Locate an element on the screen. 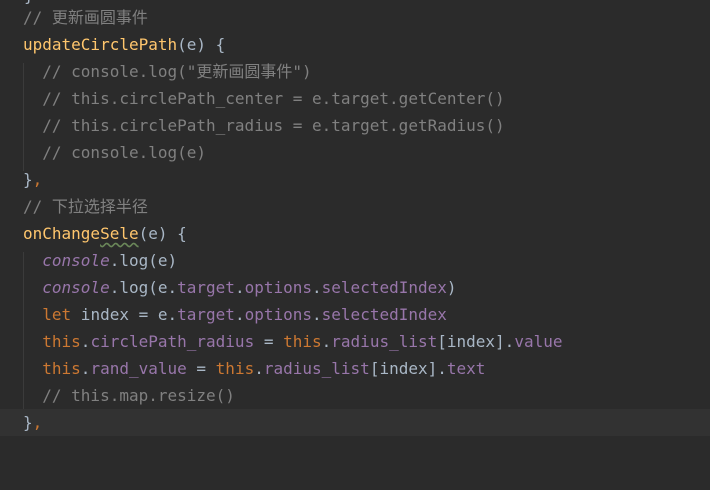 The image size is (710, 490). comment: // console.log(e) is located at coordinates (124, 152).